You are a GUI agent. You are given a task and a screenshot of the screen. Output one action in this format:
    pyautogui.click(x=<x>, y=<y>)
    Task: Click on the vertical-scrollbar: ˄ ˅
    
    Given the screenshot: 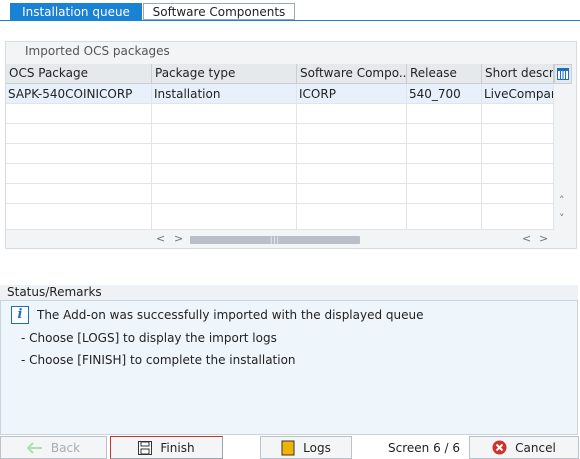 What is the action you would take?
    pyautogui.click(x=564, y=157)
    